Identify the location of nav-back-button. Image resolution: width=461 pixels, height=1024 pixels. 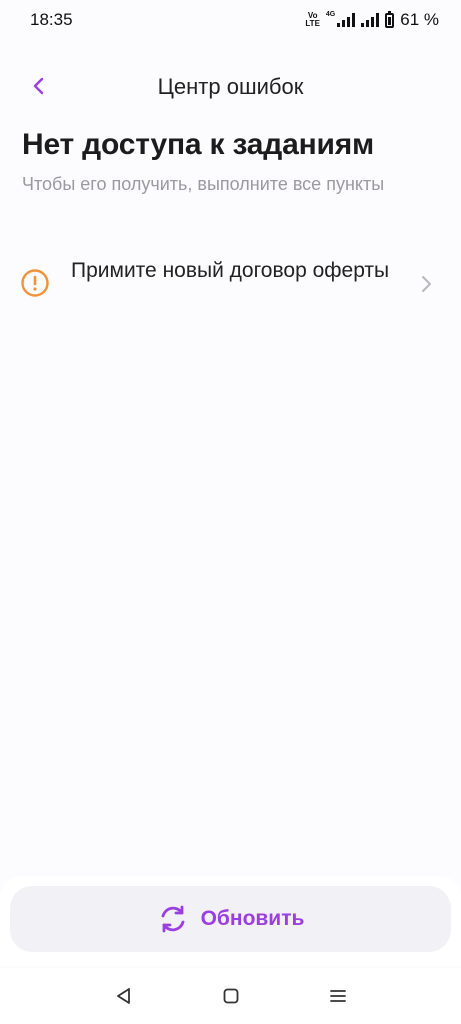
(124, 996).